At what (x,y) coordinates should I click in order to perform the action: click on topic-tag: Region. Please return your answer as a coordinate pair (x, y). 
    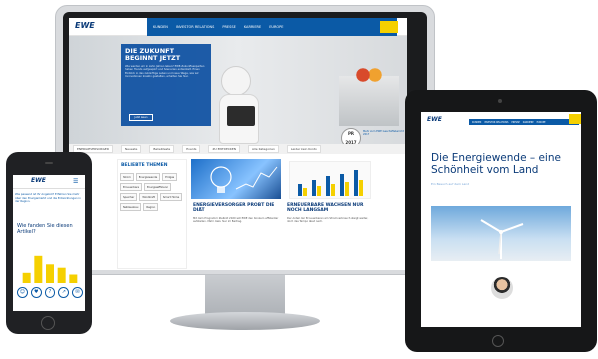
    Looking at the image, I should click on (151, 207).